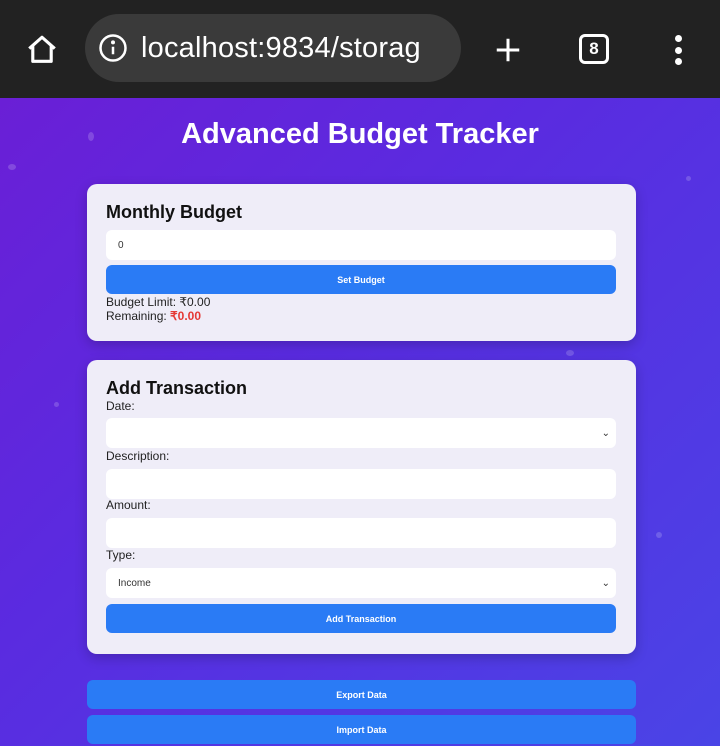 The height and width of the screenshot is (746, 720). Describe the element at coordinates (281, 47) in the screenshot. I see `url-text: localhost:9834/storag` at that location.